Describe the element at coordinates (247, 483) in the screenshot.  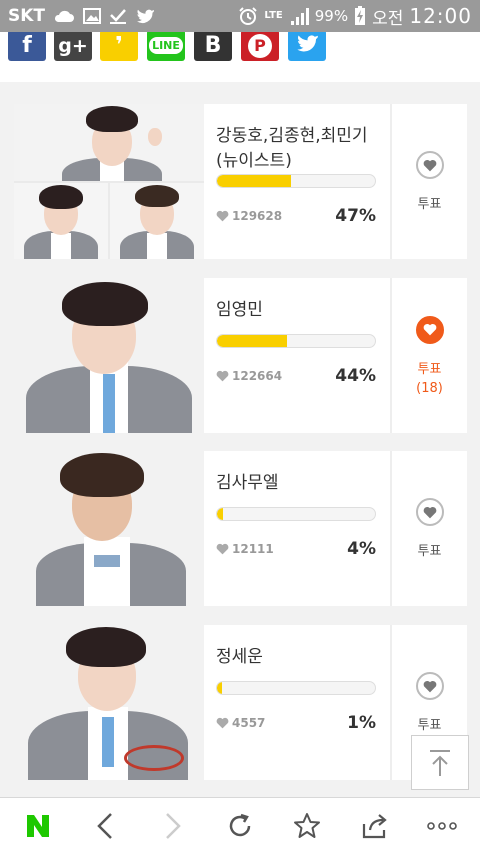
I see `candidate-name: 김사무엘` at that location.